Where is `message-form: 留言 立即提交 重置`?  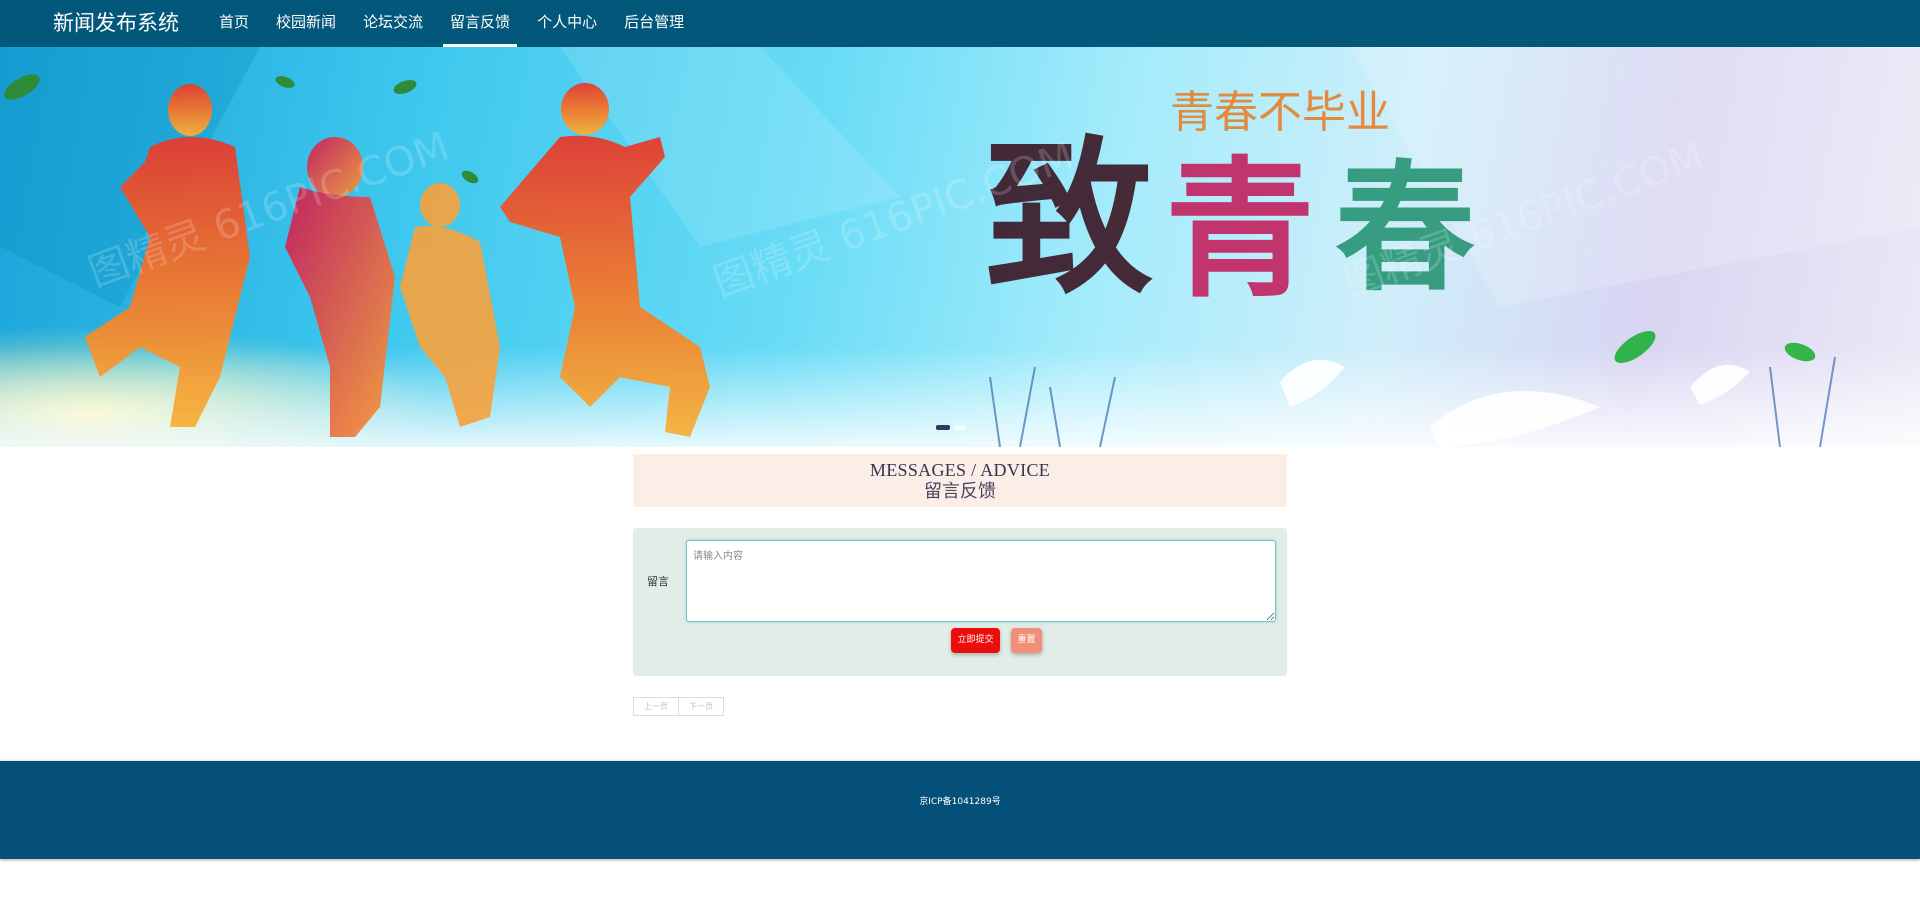
message-form: 留言 立即提交 重置 is located at coordinates (960, 602).